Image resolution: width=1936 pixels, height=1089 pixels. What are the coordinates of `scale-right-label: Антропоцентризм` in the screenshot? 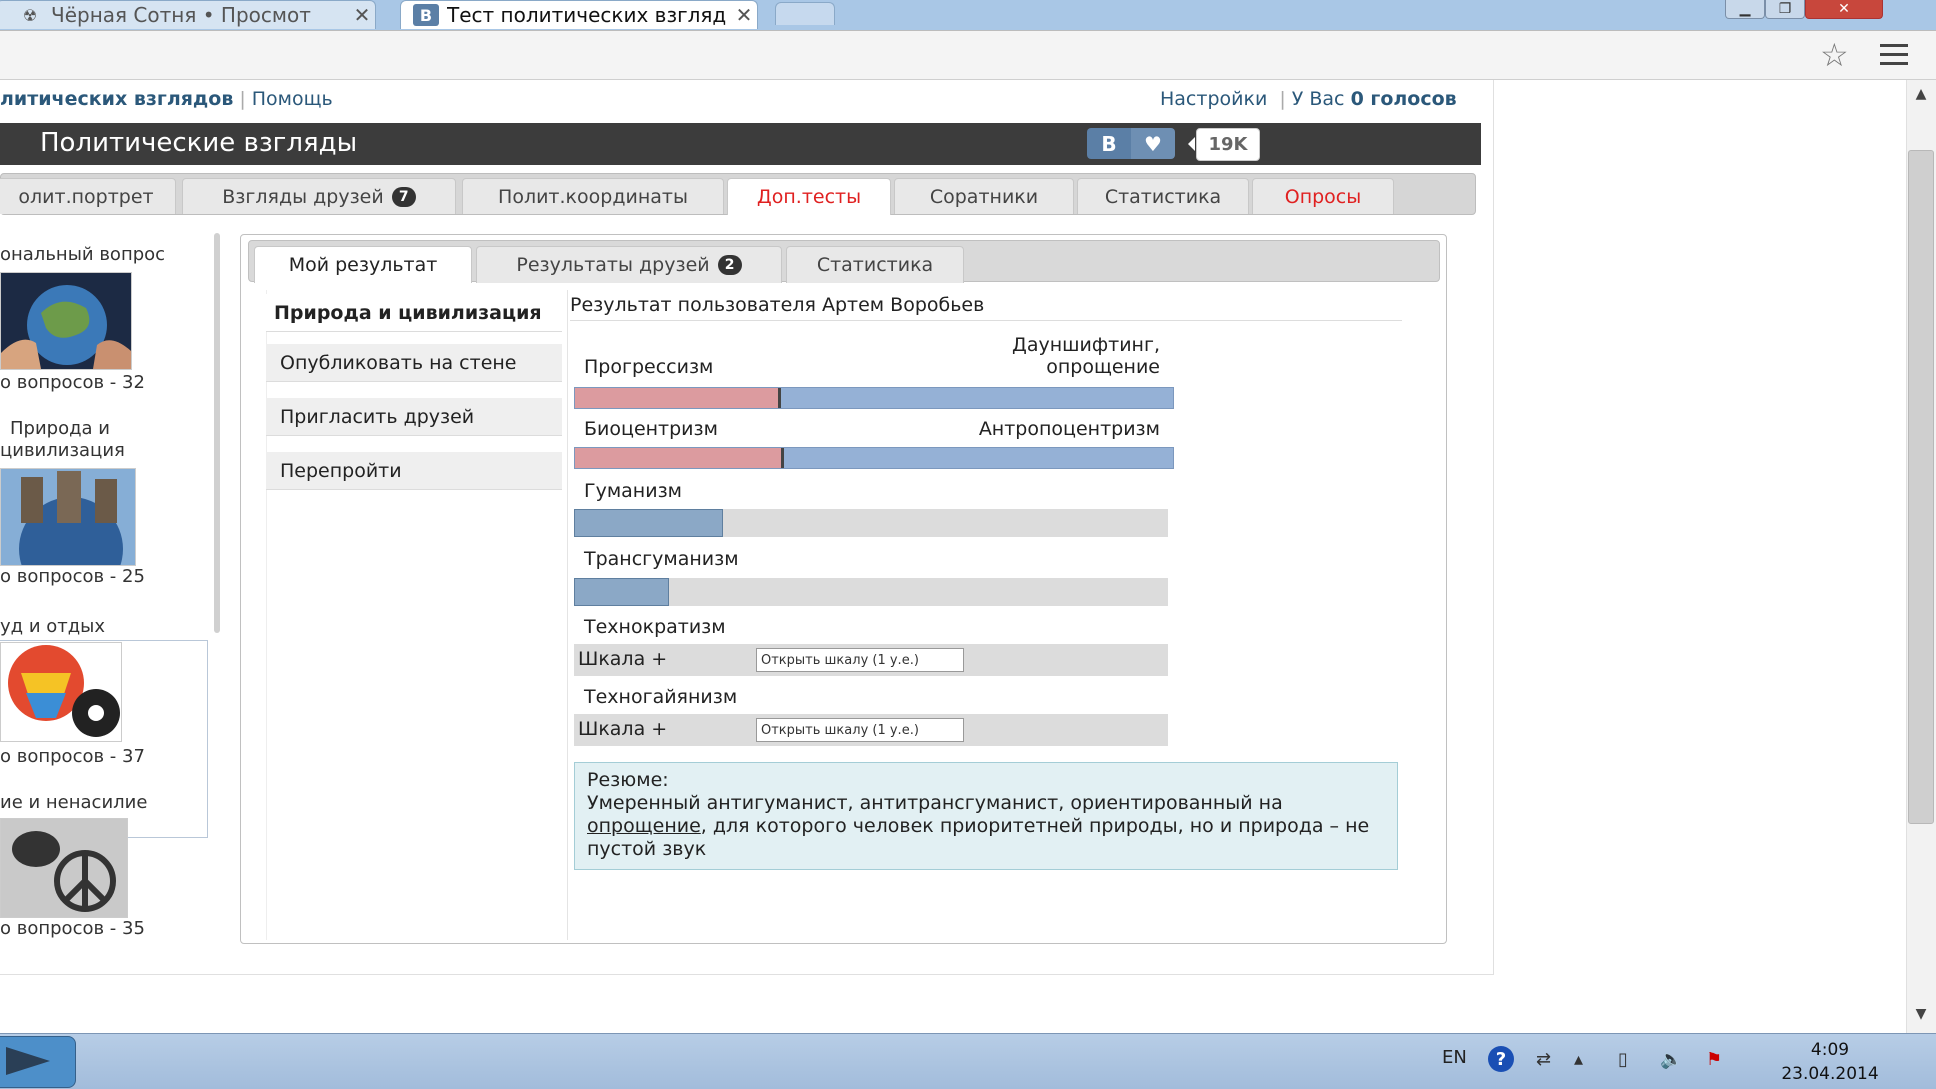 It's located at (1069, 429).